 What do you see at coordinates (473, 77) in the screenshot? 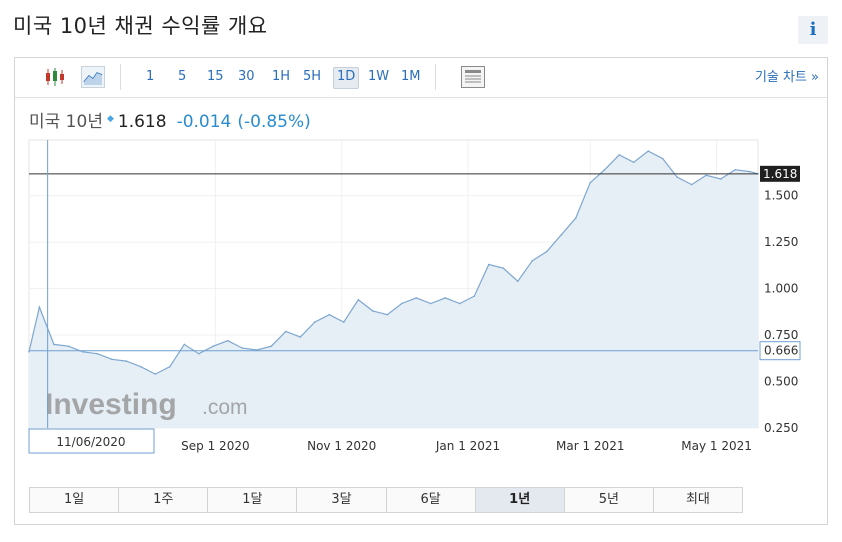
I see `table-view-icon` at bounding box center [473, 77].